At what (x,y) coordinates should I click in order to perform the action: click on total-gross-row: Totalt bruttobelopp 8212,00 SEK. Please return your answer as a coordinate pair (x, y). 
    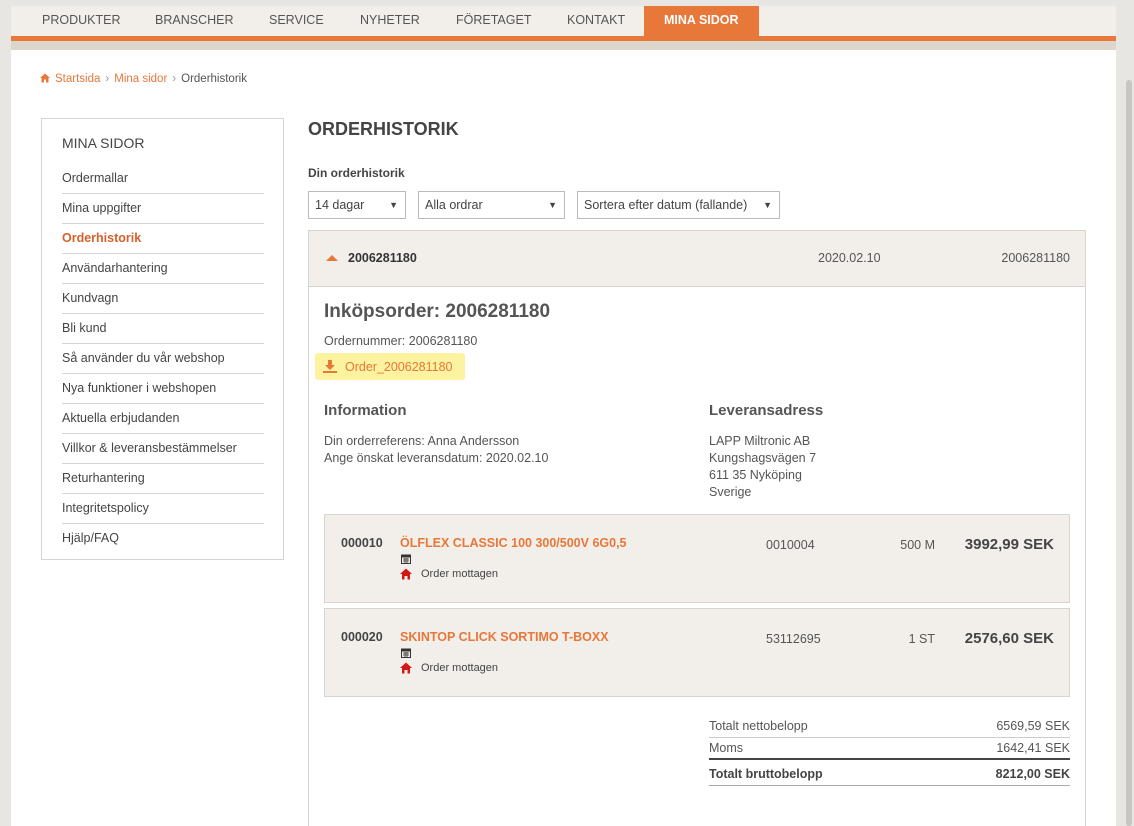
    Looking at the image, I should click on (889, 772).